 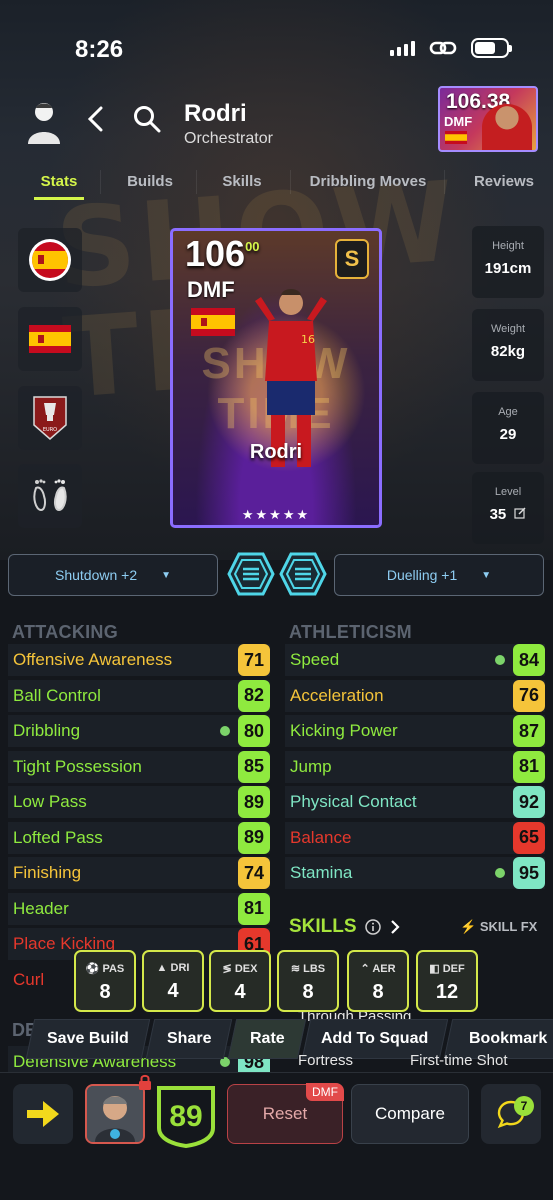 I want to click on spain-flag-icon, so click(x=456, y=137).